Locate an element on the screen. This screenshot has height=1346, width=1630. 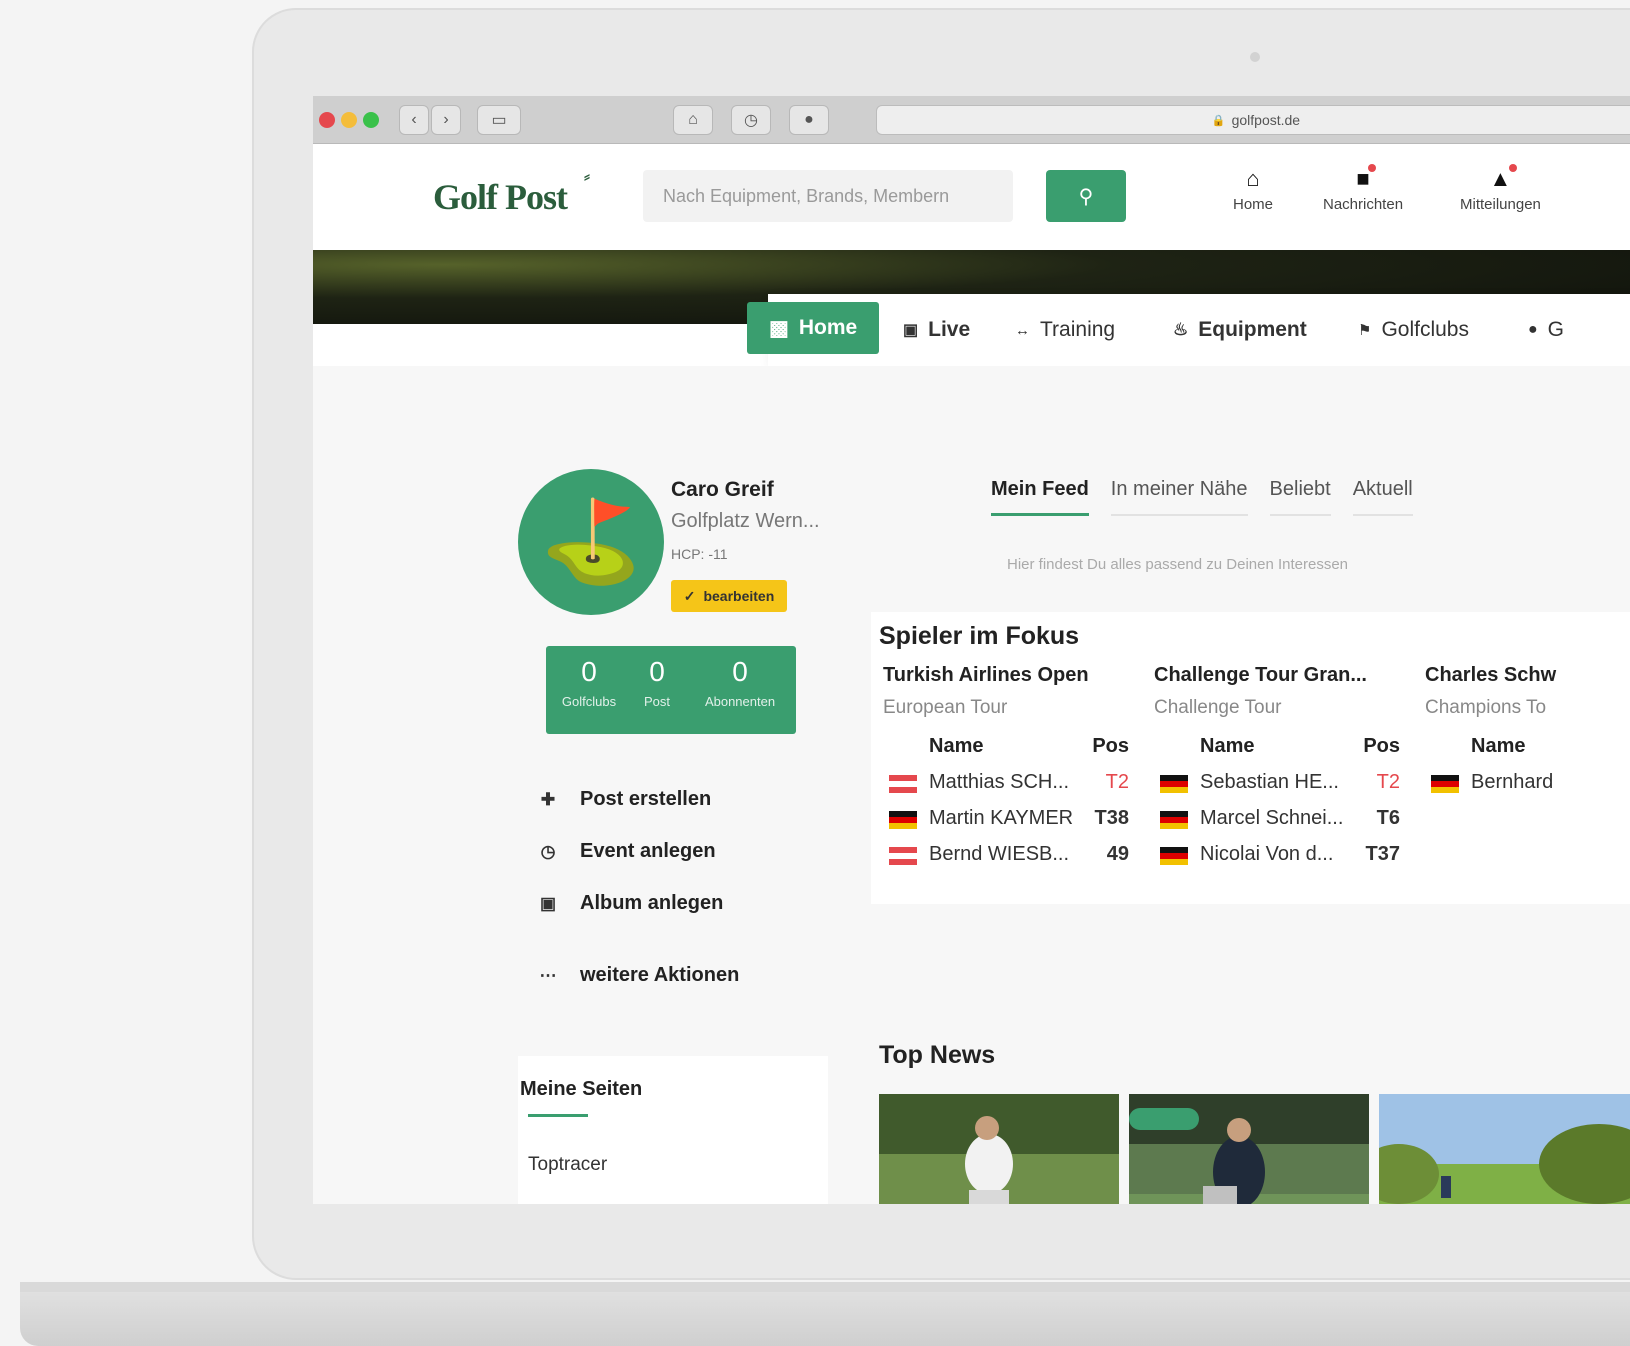
tour-name: Challenge Tour is located at coordinates (1218, 707).